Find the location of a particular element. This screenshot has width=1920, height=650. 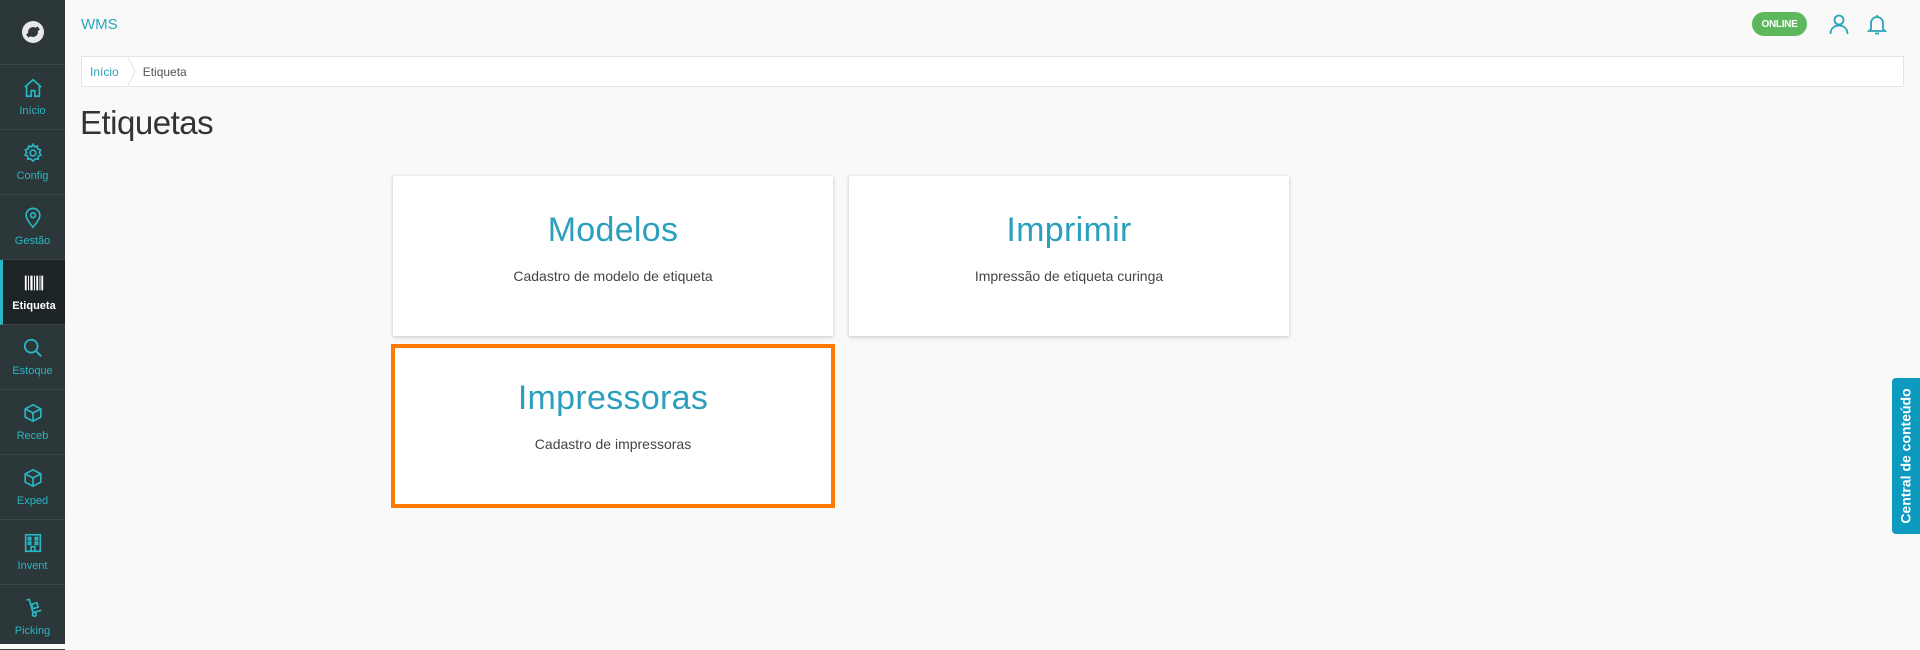

card-description: Impressão de etiqueta curinga is located at coordinates (1069, 276).